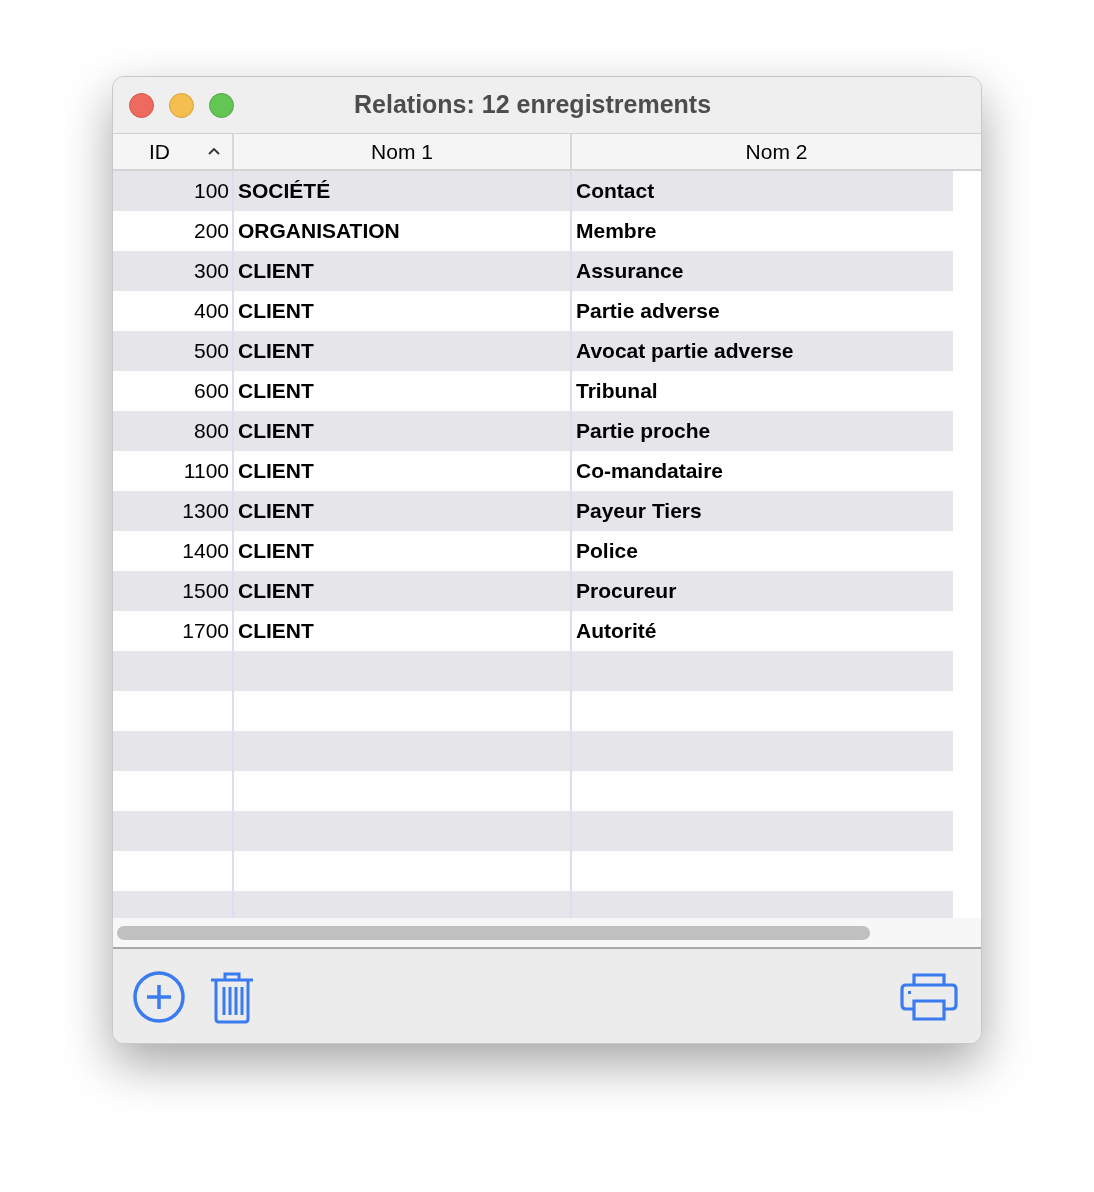 The height and width of the screenshot is (1192, 1094). What do you see at coordinates (493, 932) in the screenshot?
I see `scrollbar` at bounding box center [493, 932].